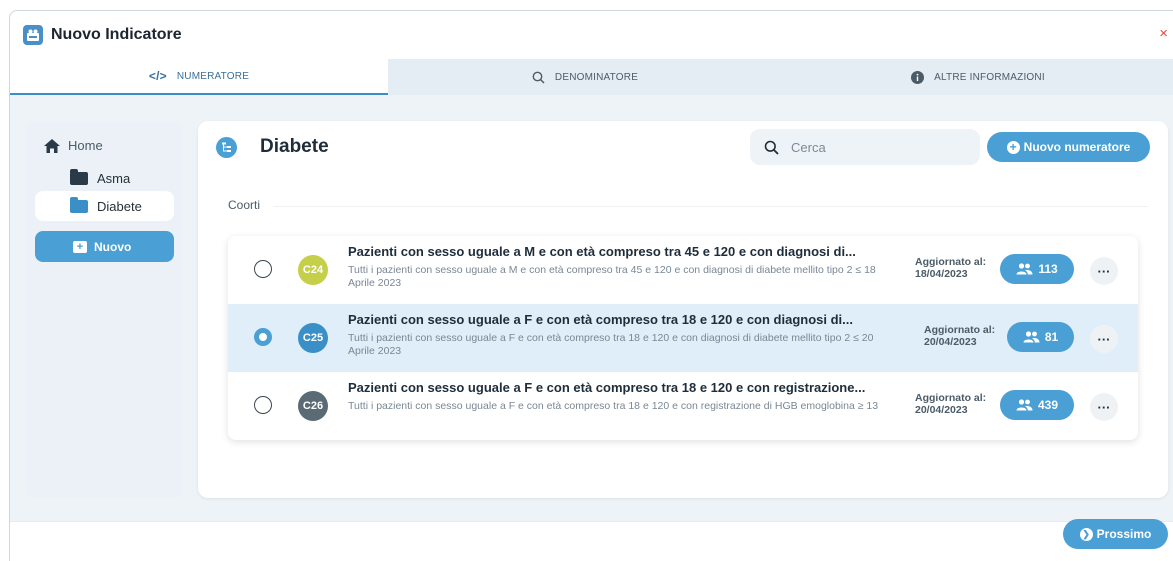 The height and width of the screenshot is (561, 1173). What do you see at coordinates (918, 77) in the screenshot?
I see `info-icon` at bounding box center [918, 77].